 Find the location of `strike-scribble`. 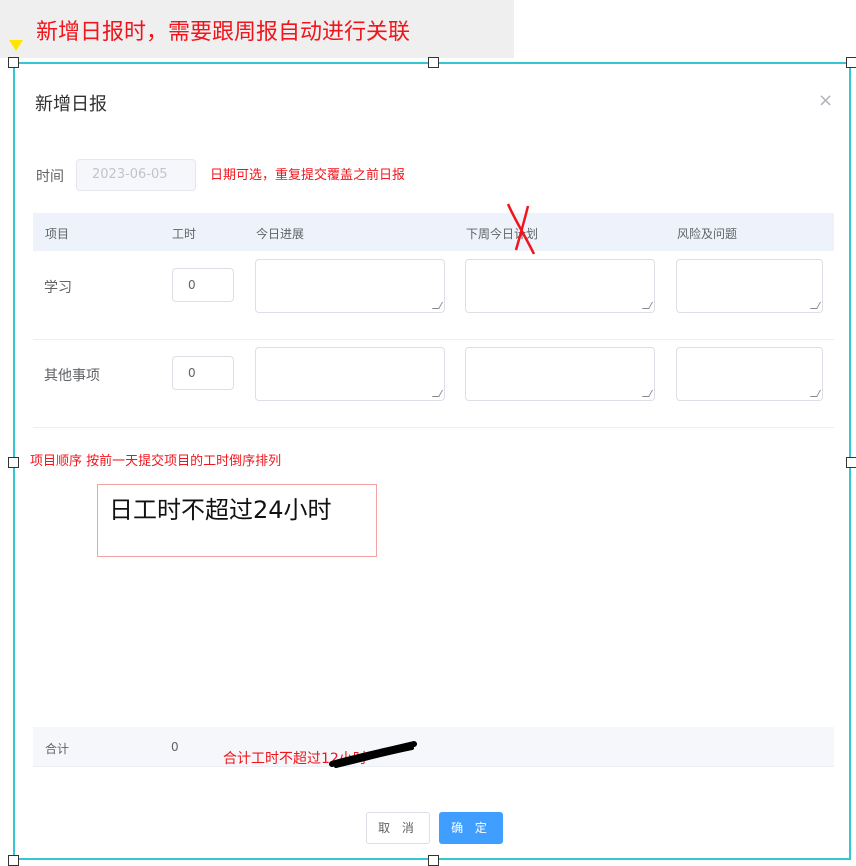

strike-scribble is located at coordinates (373, 754).